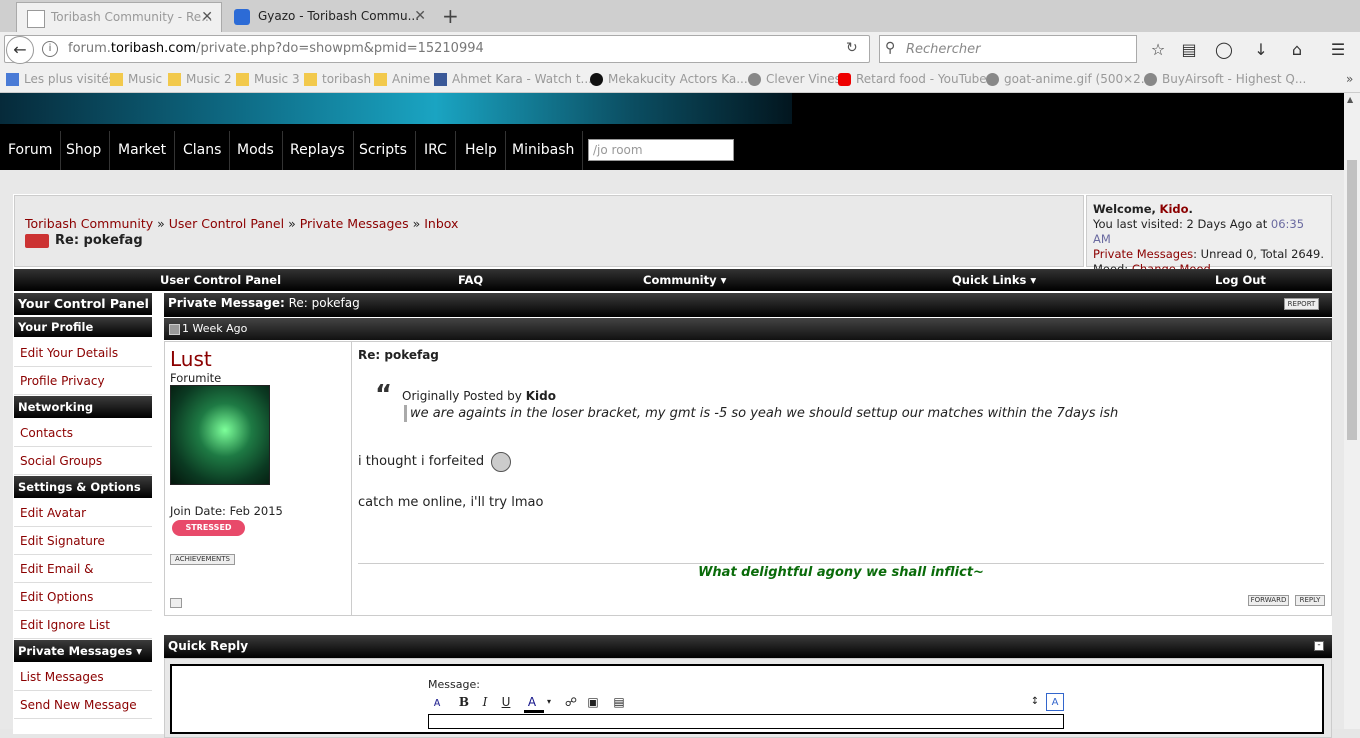  Describe the element at coordinates (746, 721) in the screenshot. I see `message-textarea` at that location.